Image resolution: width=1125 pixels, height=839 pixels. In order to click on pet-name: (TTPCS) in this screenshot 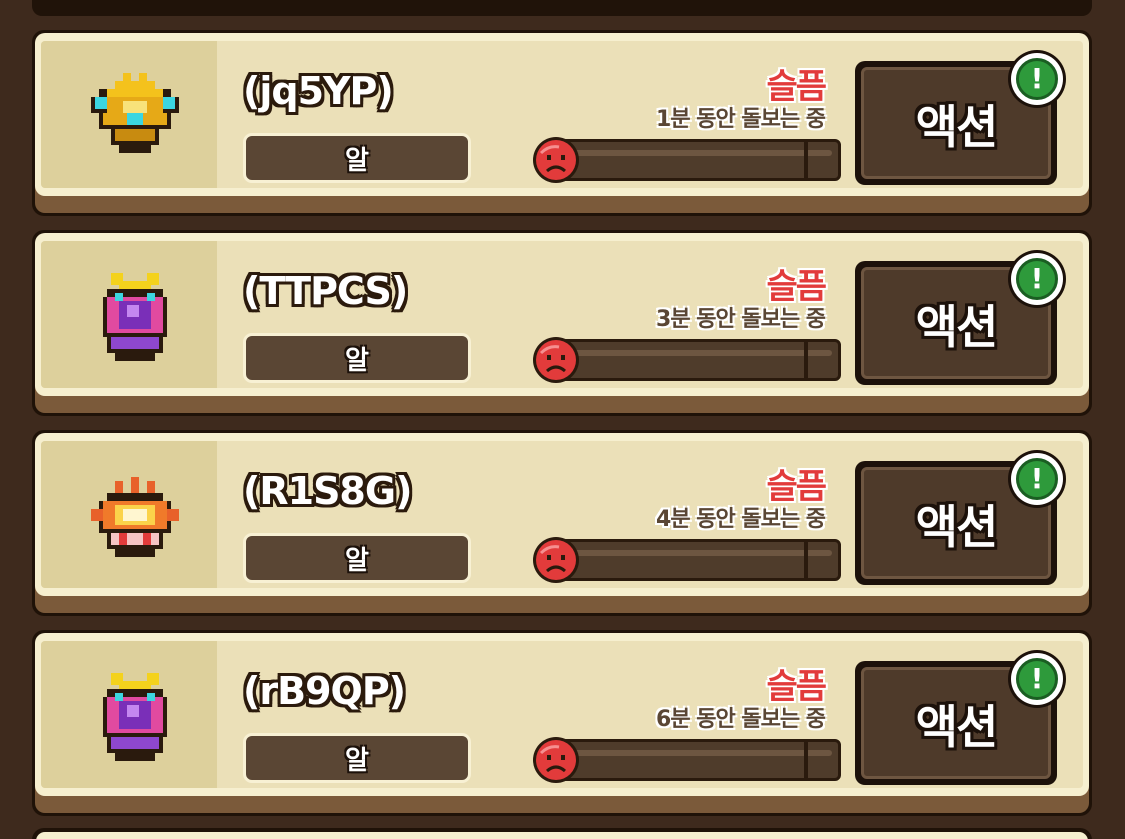, I will do `click(325, 291)`.